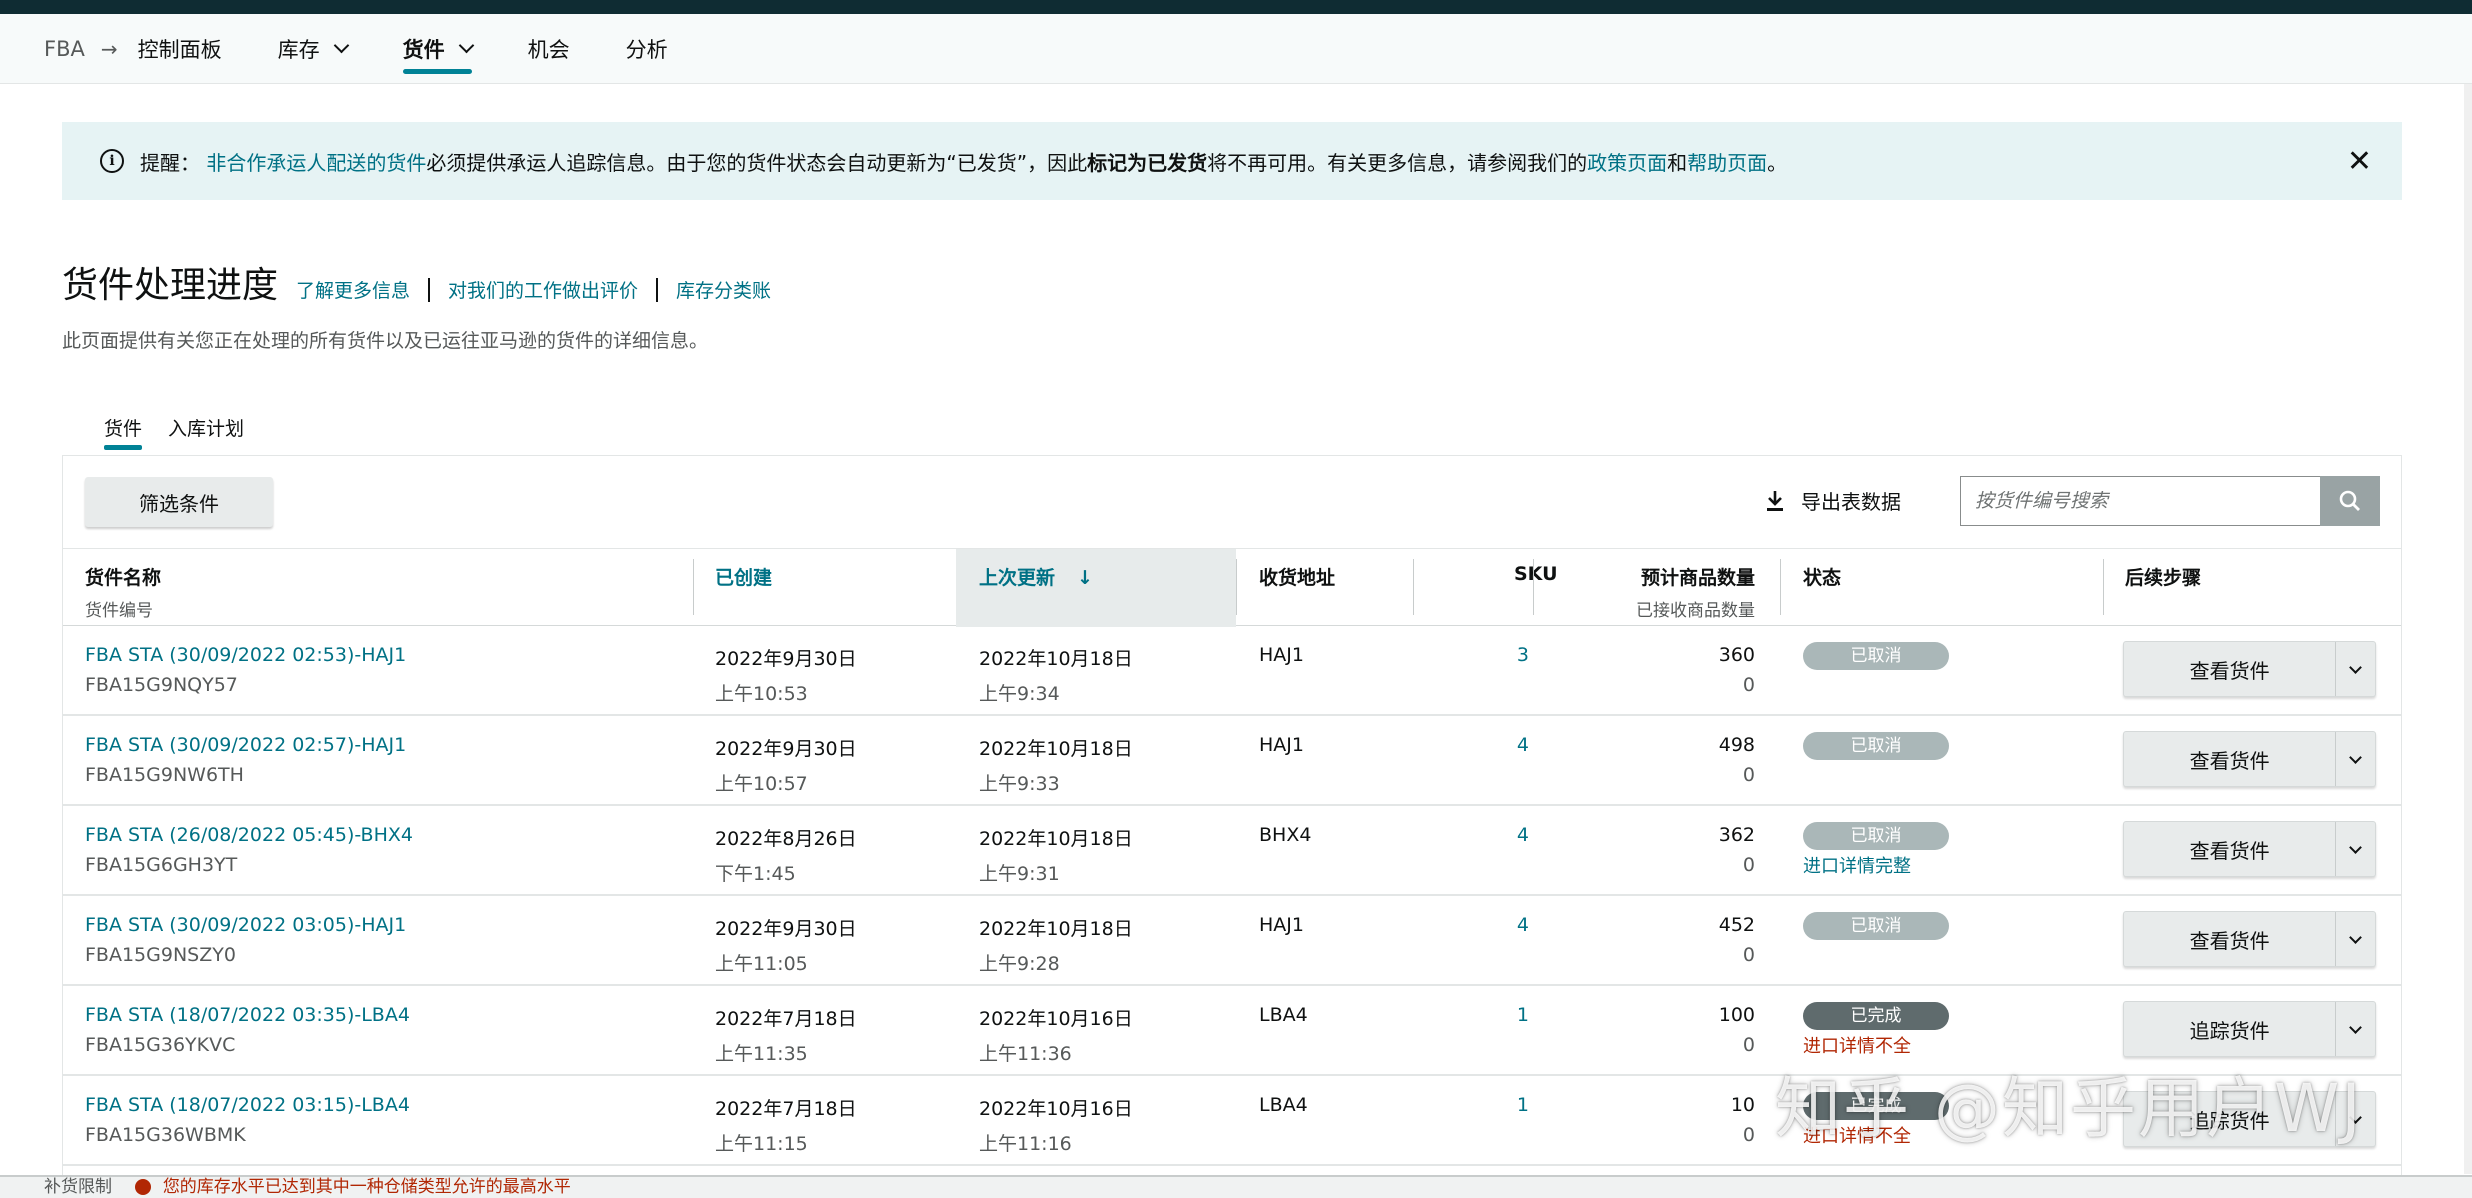 The image size is (2472, 1198). I want to click on filter-button: 筛选条件, so click(179, 502).